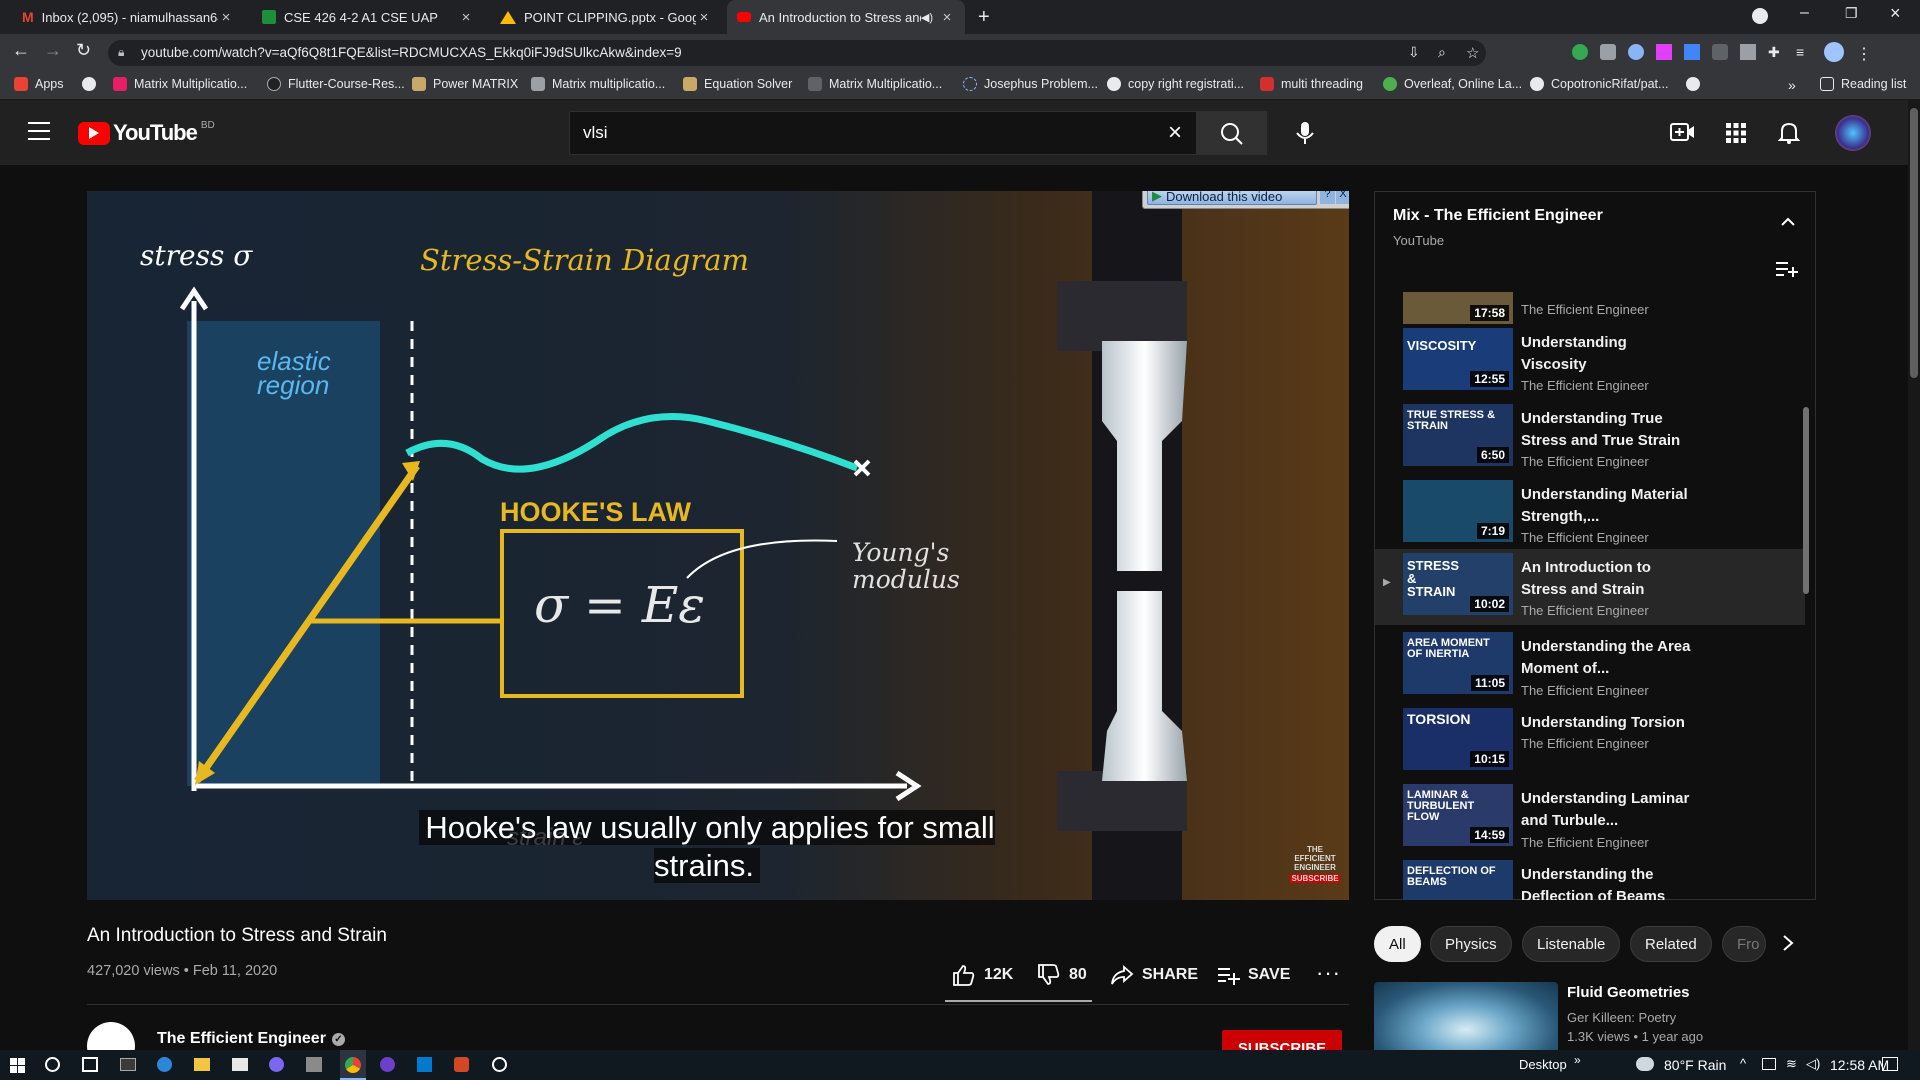  What do you see at coordinates (353, 1065) in the screenshot?
I see `chrome-taskbar-button` at bounding box center [353, 1065].